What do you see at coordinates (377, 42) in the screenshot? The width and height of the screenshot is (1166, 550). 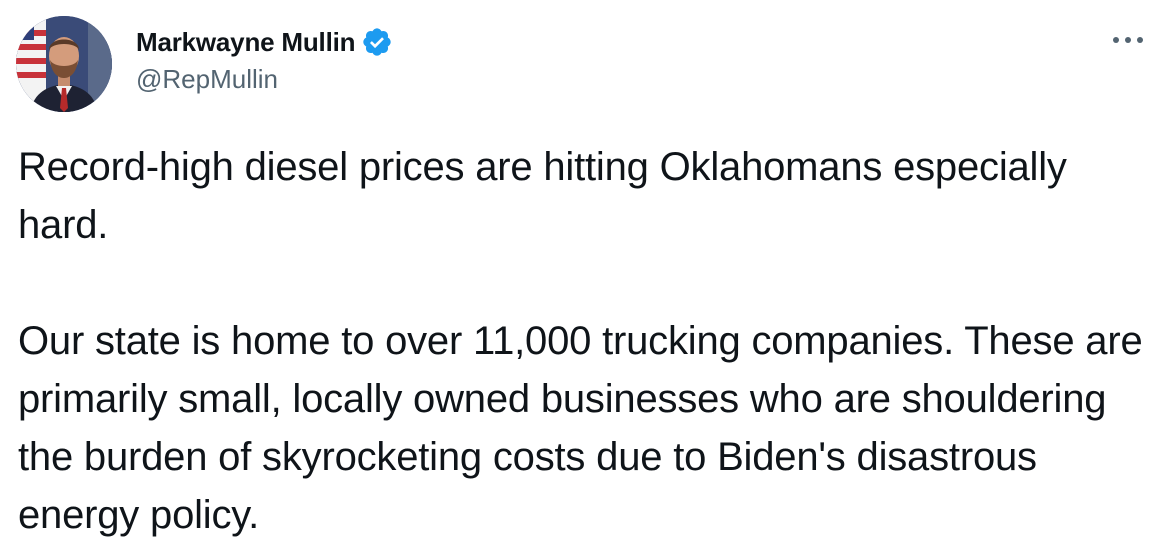 I see `verified-badge-icon` at bounding box center [377, 42].